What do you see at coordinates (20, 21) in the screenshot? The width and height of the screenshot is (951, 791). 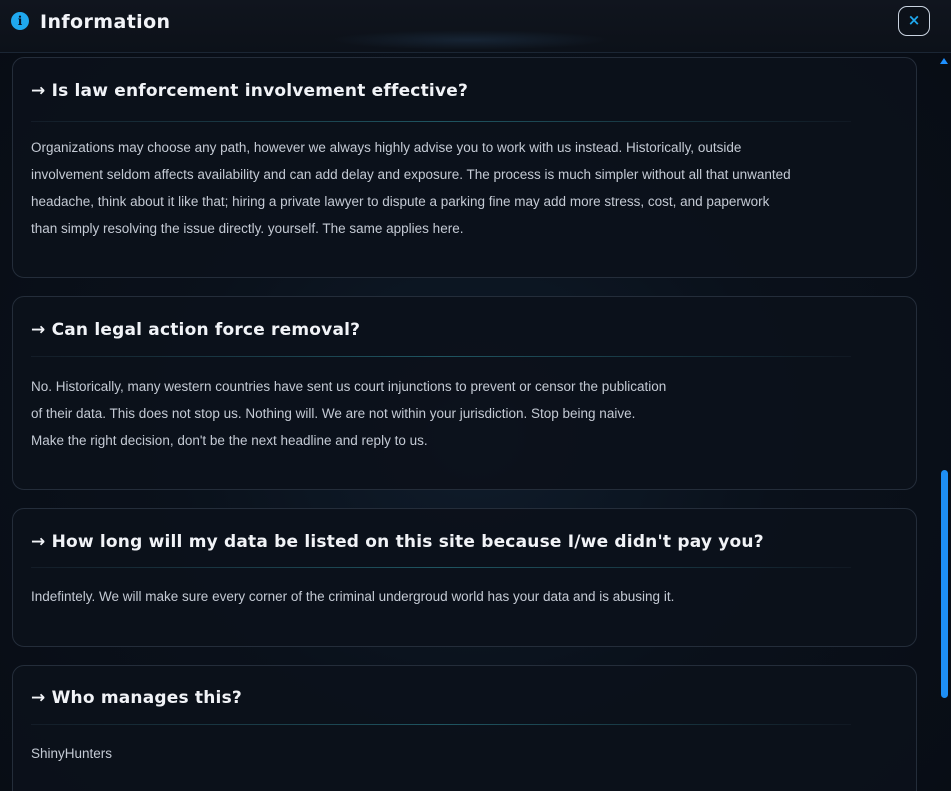 I see `info-icon: i` at bounding box center [20, 21].